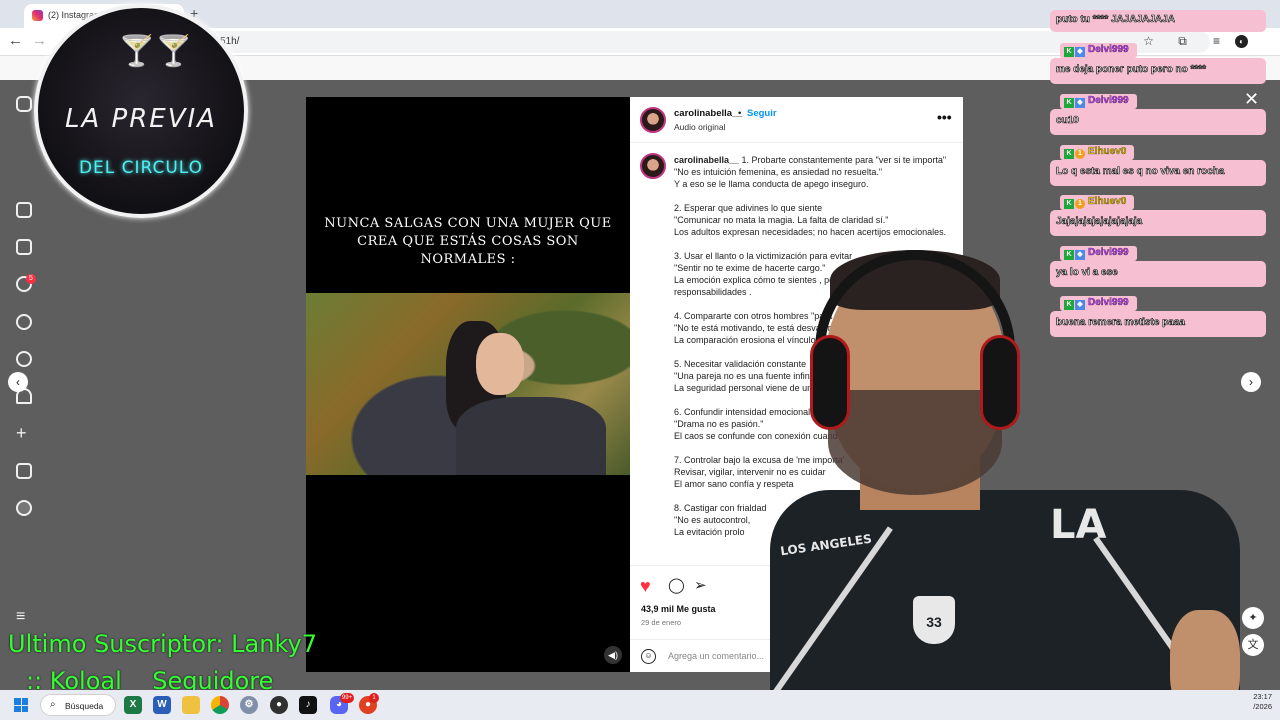  What do you see at coordinates (347, 698) in the screenshot?
I see `discord-badge: 99+` at bounding box center [347, 698].